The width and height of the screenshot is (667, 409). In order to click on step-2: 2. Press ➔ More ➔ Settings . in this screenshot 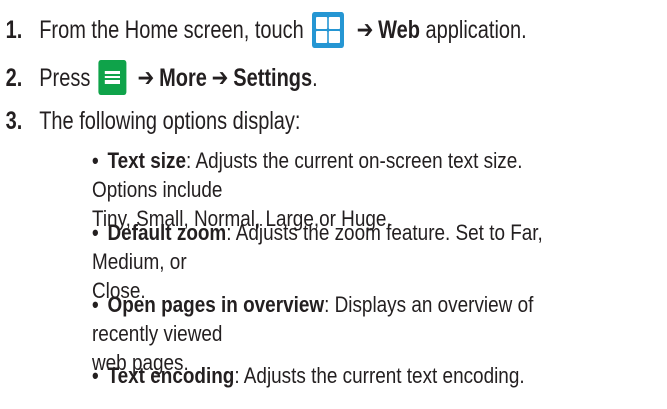, I will do `click(159, 77)`.